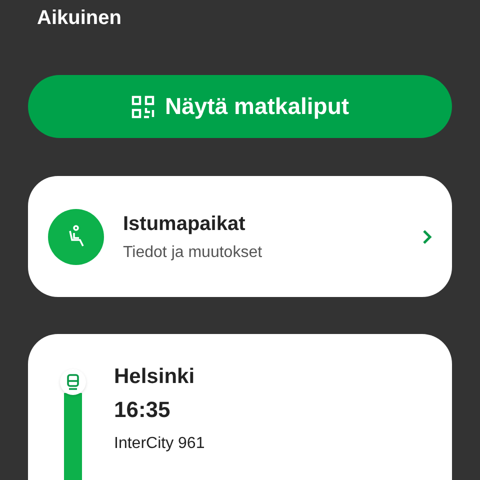 The width and height of the screenshot is (480, 480). I want to click on seats-title: Istumapaikat, so click(184, 224).